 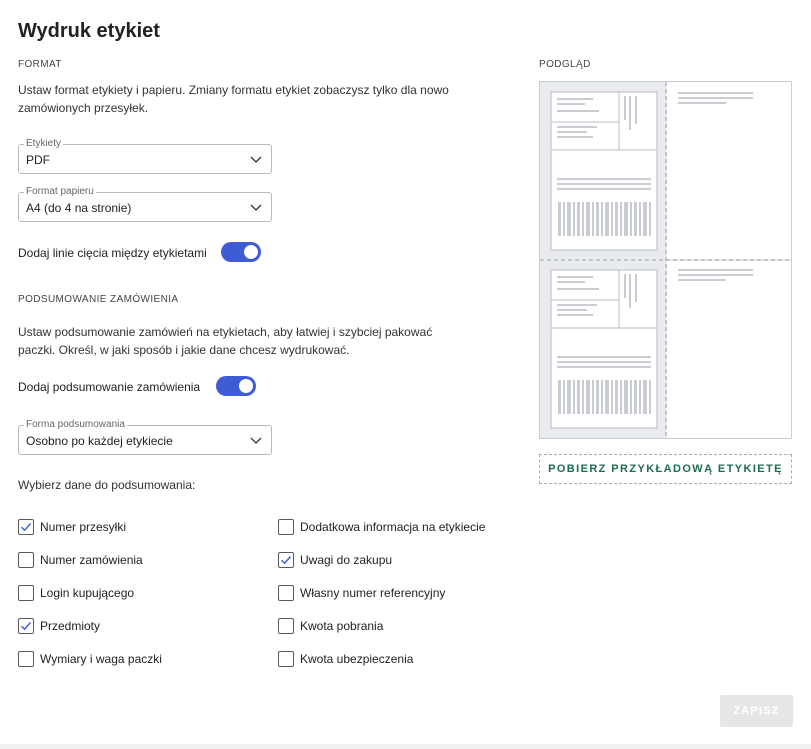 What do you see at coordinates (60, 192) in the screenshot?
I see `paper-format-select-label: Format papieru` at bounding box center [60, 192].